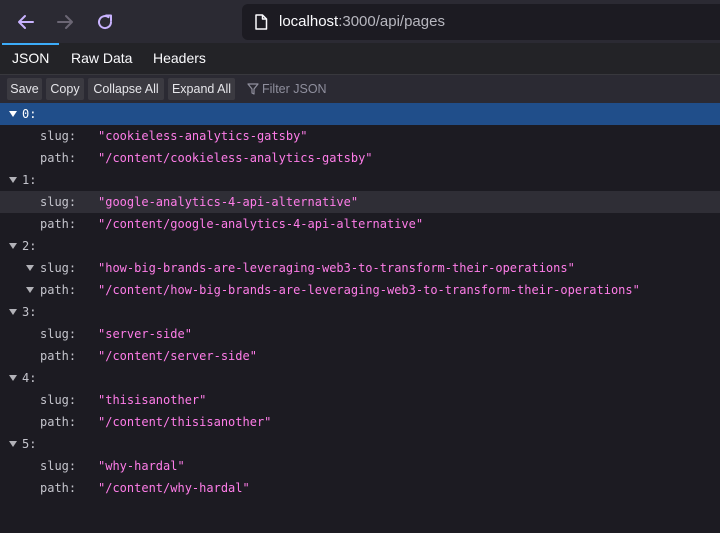 This screenshot has height=533, width=720. What do you see at coordinates (185, 422) in the screenshot?
I see `path-value: "/content/thisisanother"` at bounding box center [185, 422].